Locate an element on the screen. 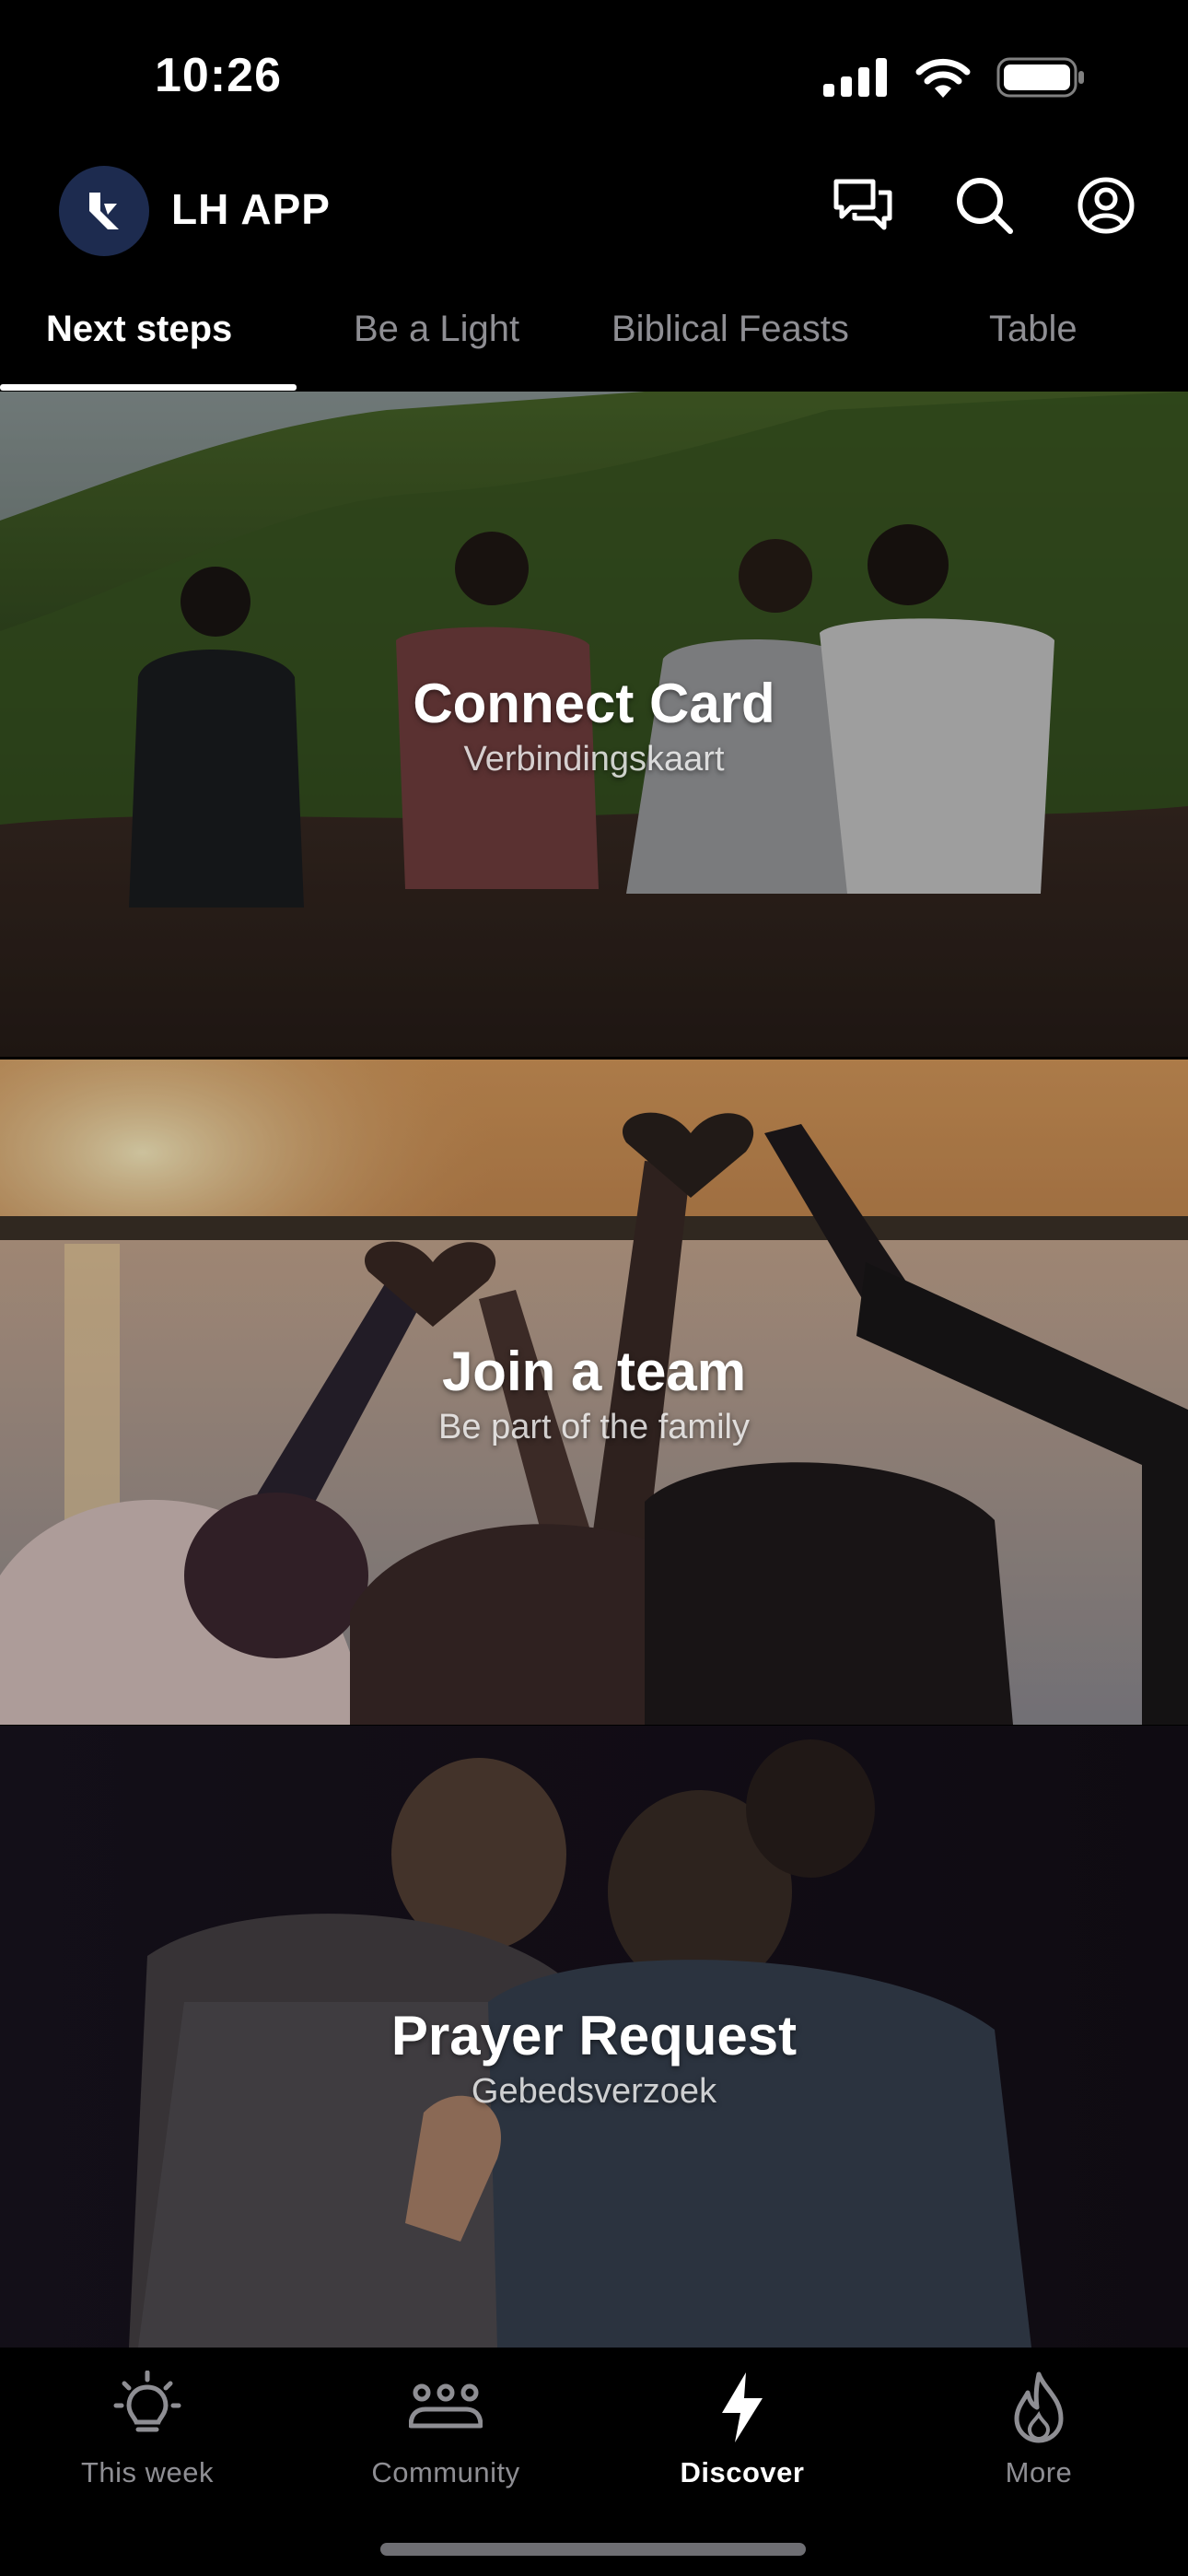  nav-label: More is located at coordinates (1039, 2472).